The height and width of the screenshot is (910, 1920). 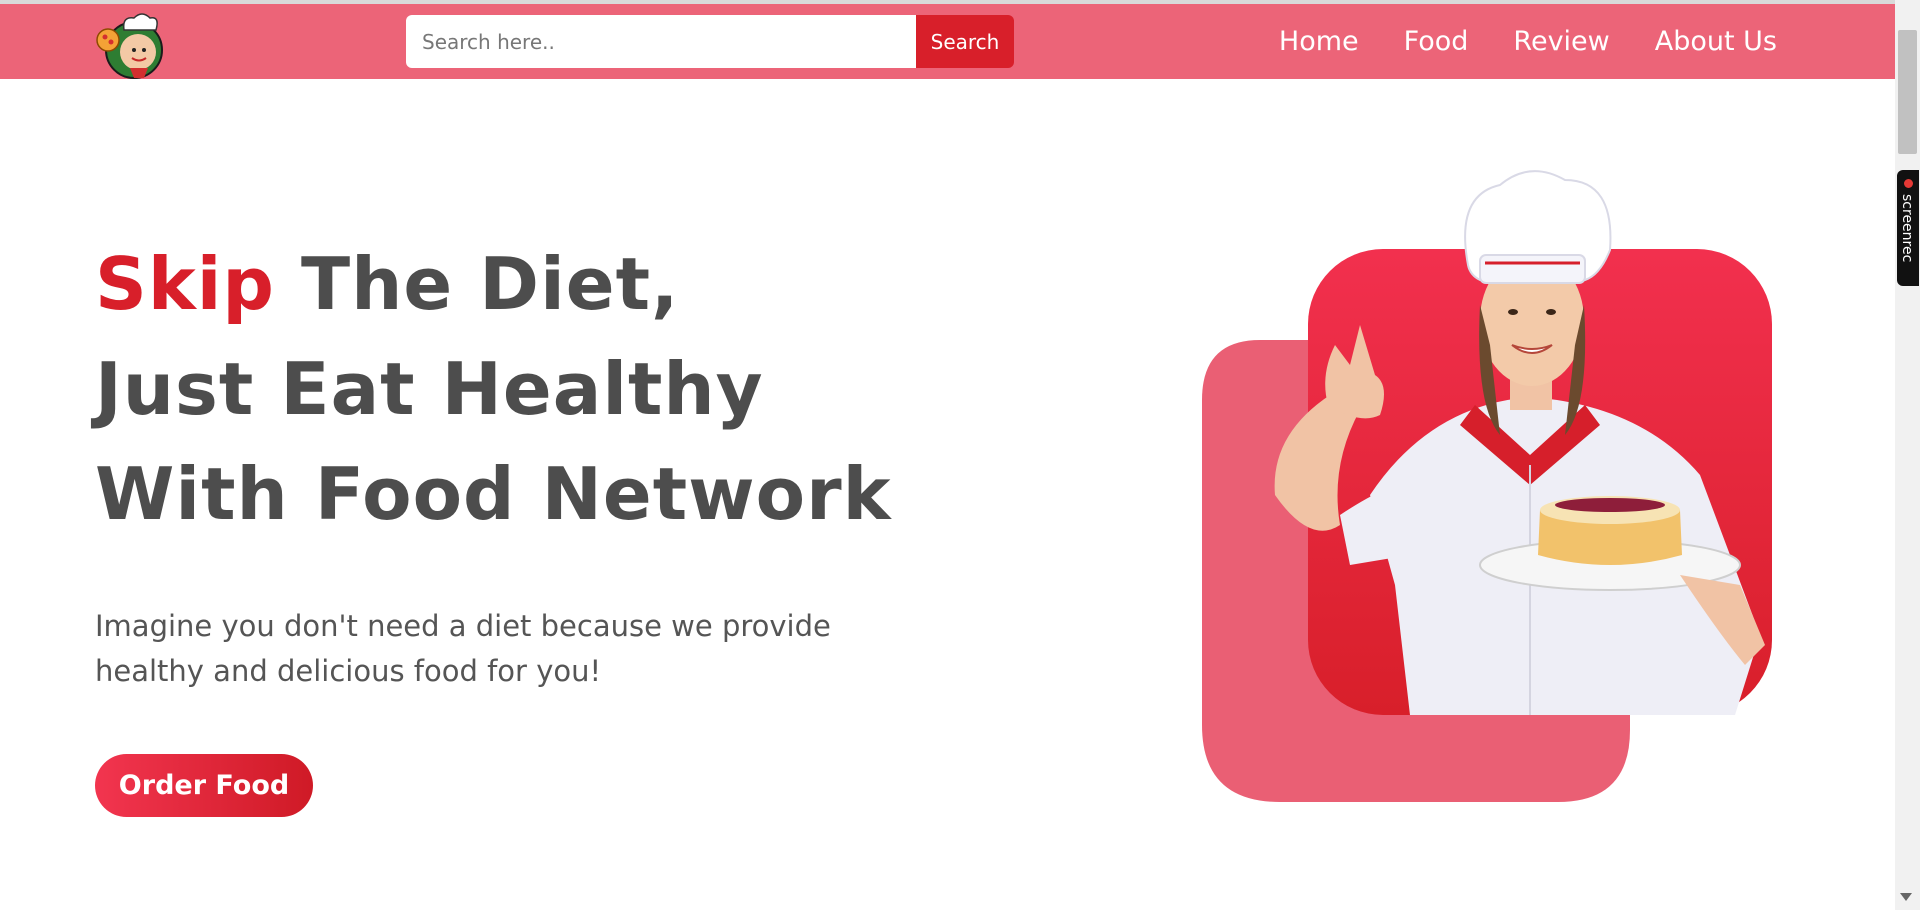 What do you see at coordinates (185, 284) in the screenshot?
I see `hero-title-accent: Skip` at bounding box center [185, 284].